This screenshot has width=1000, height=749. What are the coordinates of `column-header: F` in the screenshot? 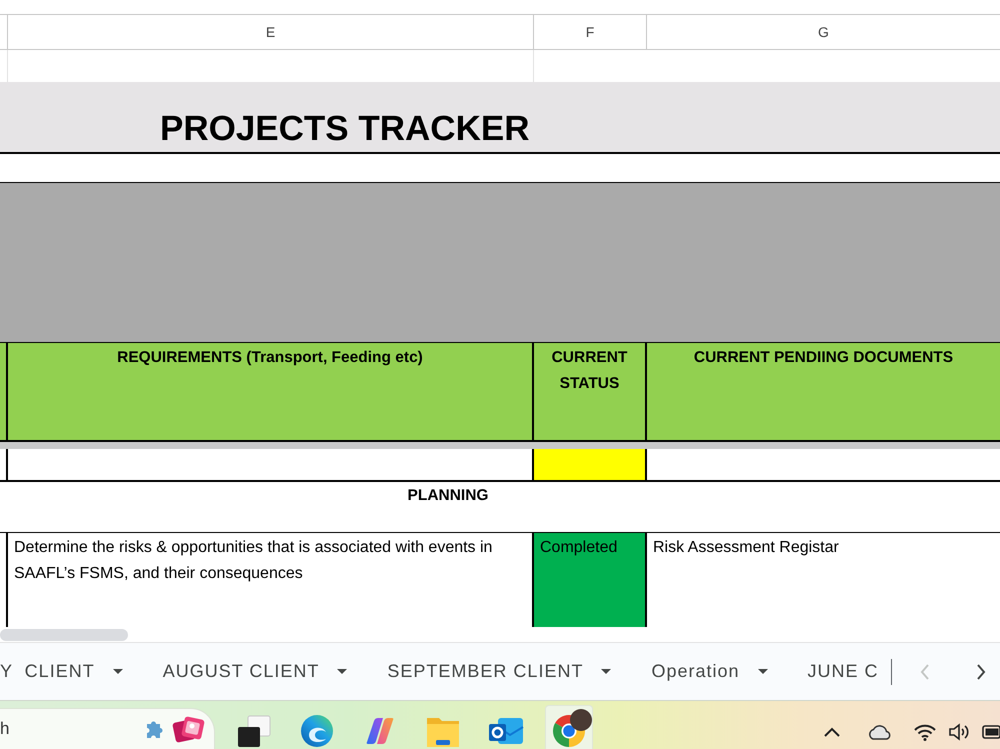 It's located at (590, 32).